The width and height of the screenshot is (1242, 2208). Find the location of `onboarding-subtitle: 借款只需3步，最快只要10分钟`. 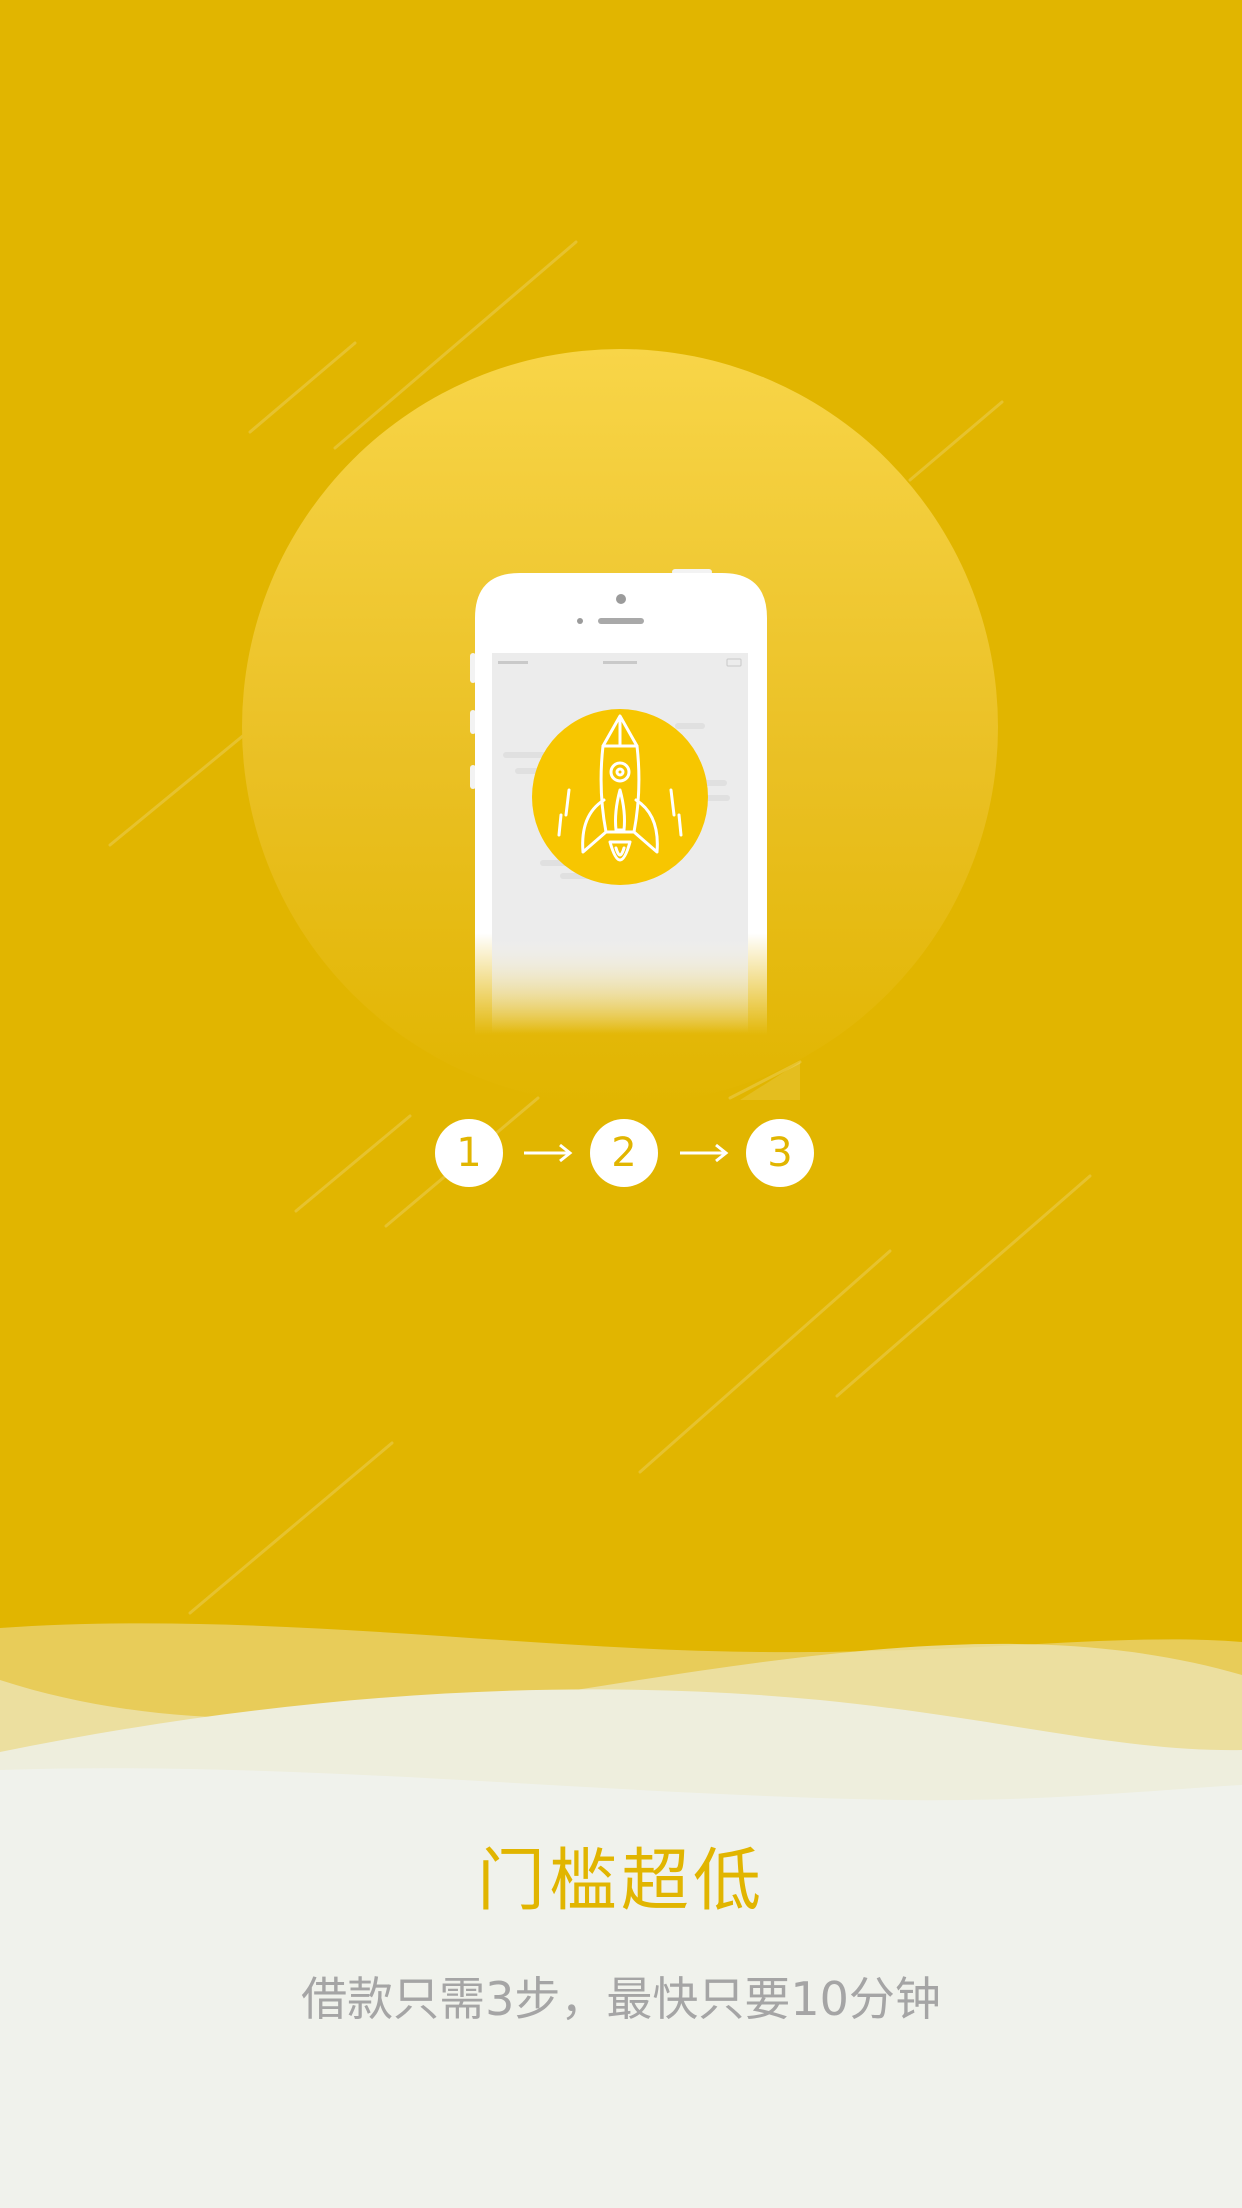

onboarding-subtitle: 借款只需3步，最快只要10分钟 is located at coordinates (621, 1999).